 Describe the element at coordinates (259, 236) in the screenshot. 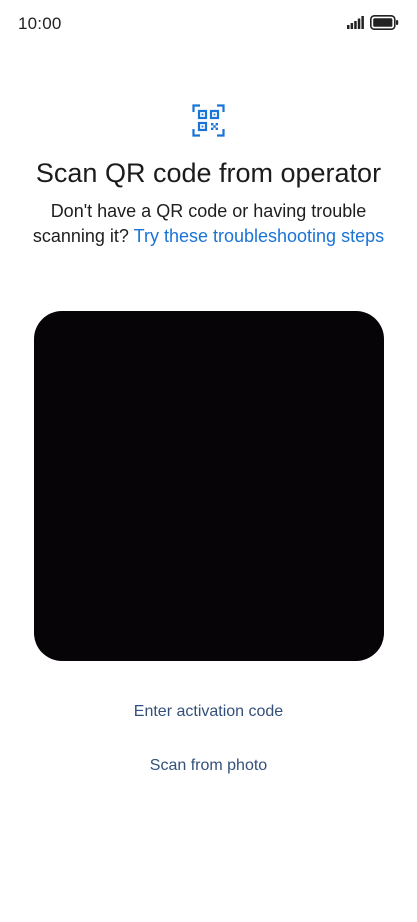

I see `troubleshooting-link: Try these troubleshooting steps` at that location.